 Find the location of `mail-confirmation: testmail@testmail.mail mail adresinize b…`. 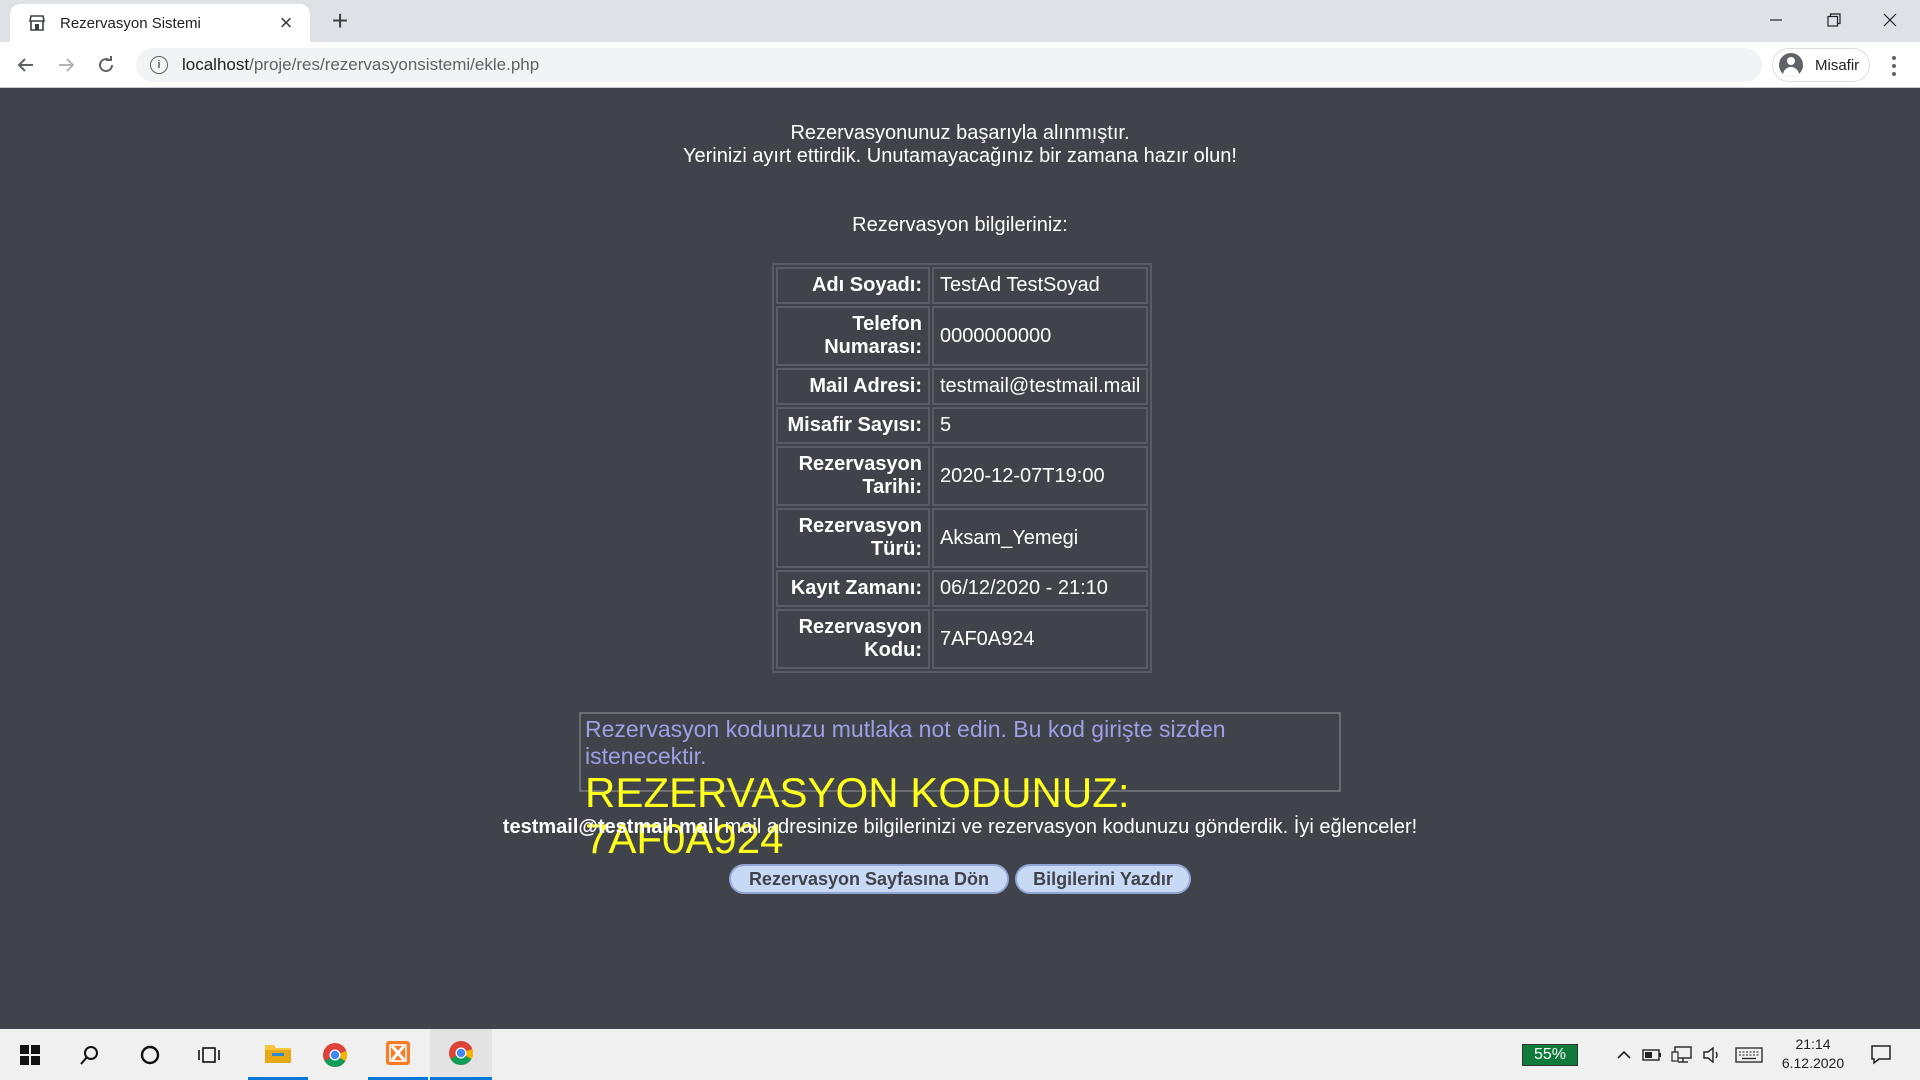

mail-confirmation: testmail@testmail.mail mail adresinize b… is located at coordinates (960, 827).